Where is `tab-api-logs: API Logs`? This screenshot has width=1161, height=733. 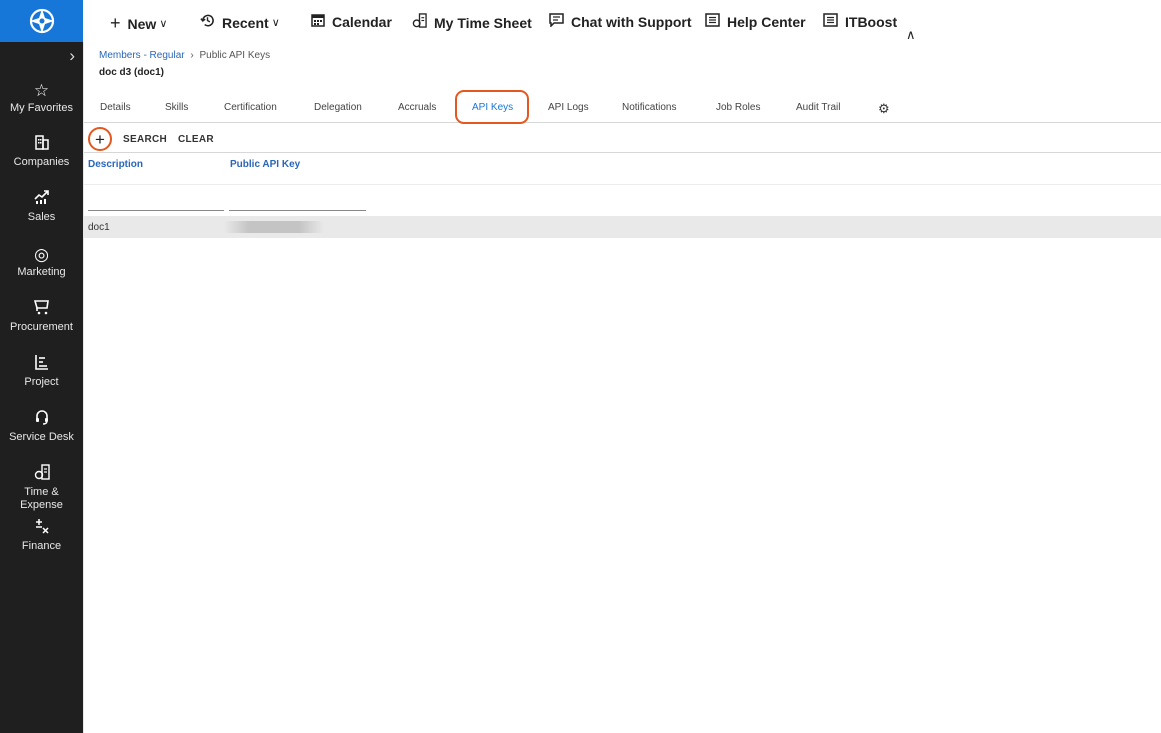 tab-api-logs: API Logs is located at coordinates (568, 107).